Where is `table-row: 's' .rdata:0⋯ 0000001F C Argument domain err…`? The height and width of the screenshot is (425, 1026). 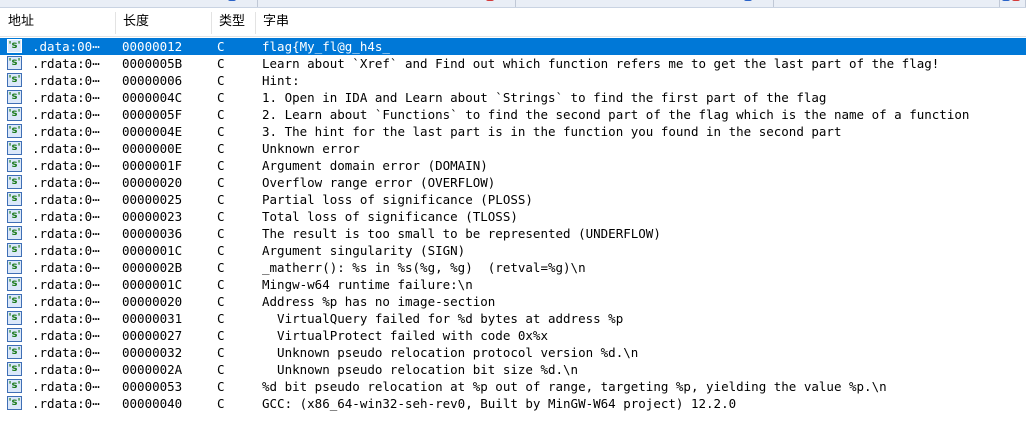
table-row: 's' .rdata:0⋯ 0000001F C Argument domain err… is located at coordinates (513, 165).